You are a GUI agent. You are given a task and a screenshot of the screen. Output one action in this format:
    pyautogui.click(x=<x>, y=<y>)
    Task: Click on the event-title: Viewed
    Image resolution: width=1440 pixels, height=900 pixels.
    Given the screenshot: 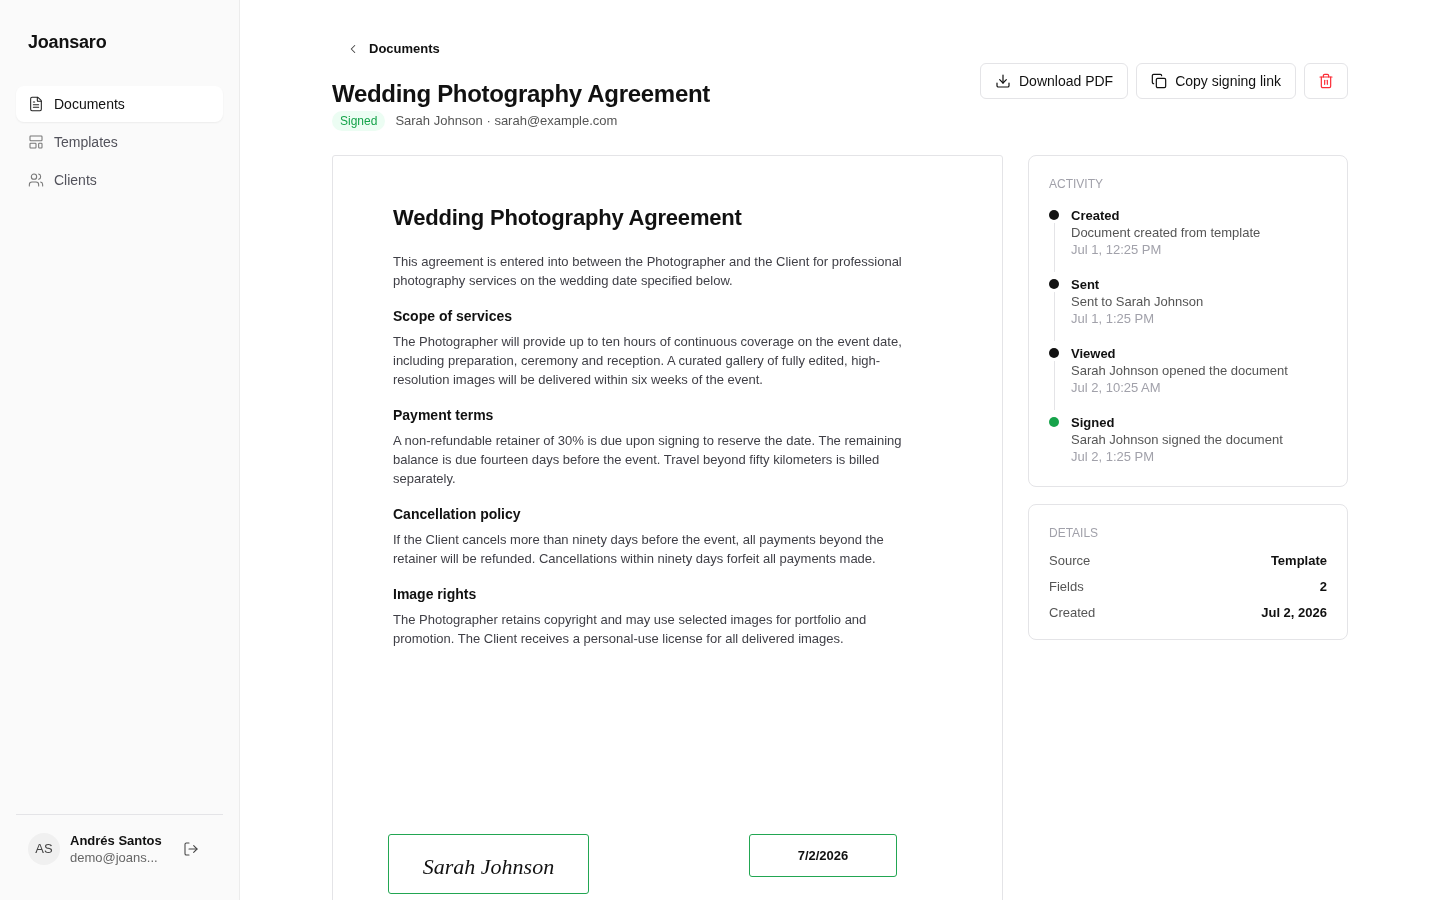 What is the action you would take?
    pyautogui.click(x=1094, y=353)
    